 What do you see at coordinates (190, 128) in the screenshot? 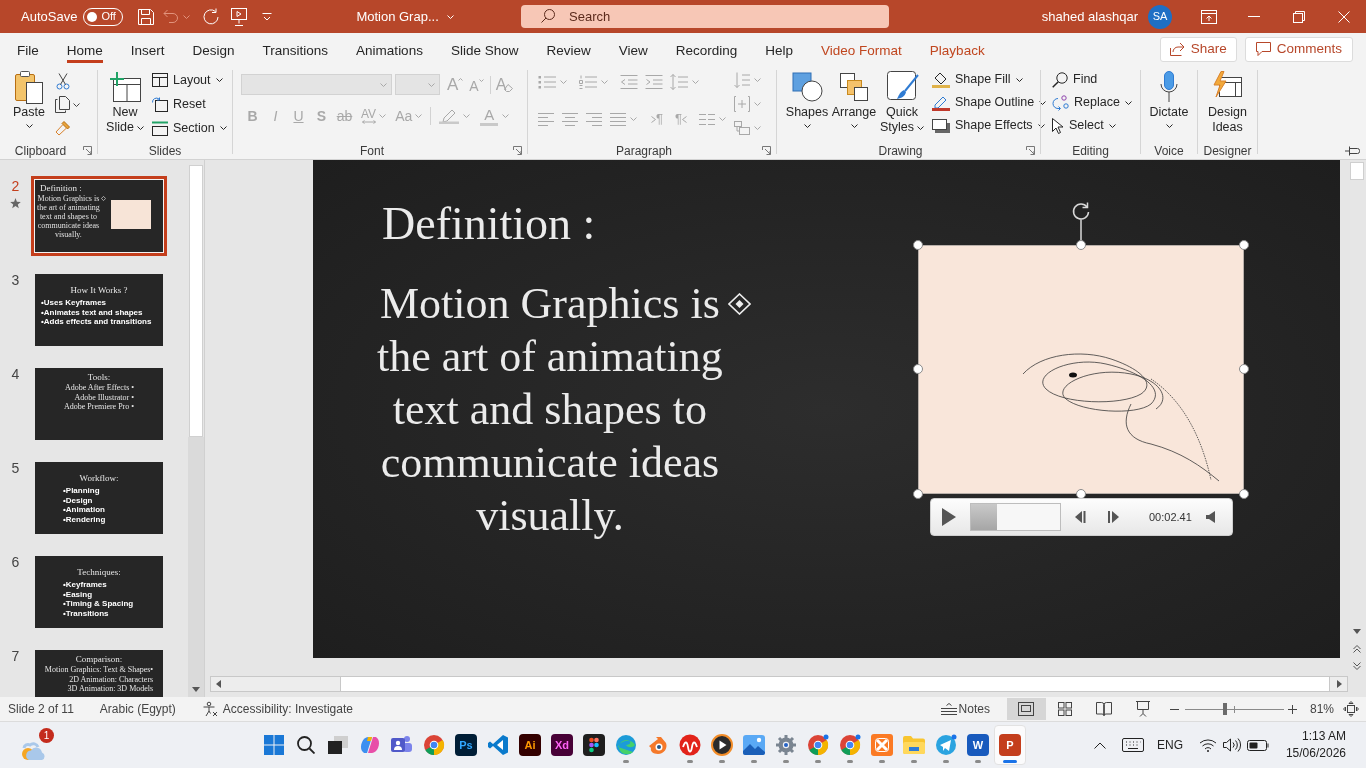
I see `section-button: Section` at bounding box center [190, 128].